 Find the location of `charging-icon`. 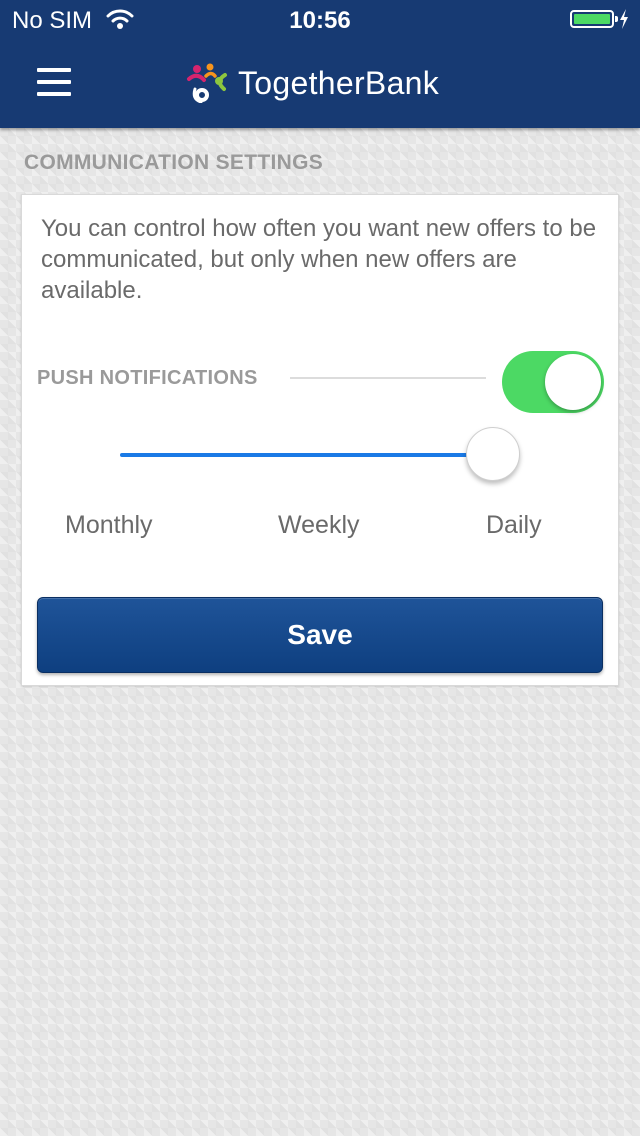

charging-icon is located at coordinates (624, 19).